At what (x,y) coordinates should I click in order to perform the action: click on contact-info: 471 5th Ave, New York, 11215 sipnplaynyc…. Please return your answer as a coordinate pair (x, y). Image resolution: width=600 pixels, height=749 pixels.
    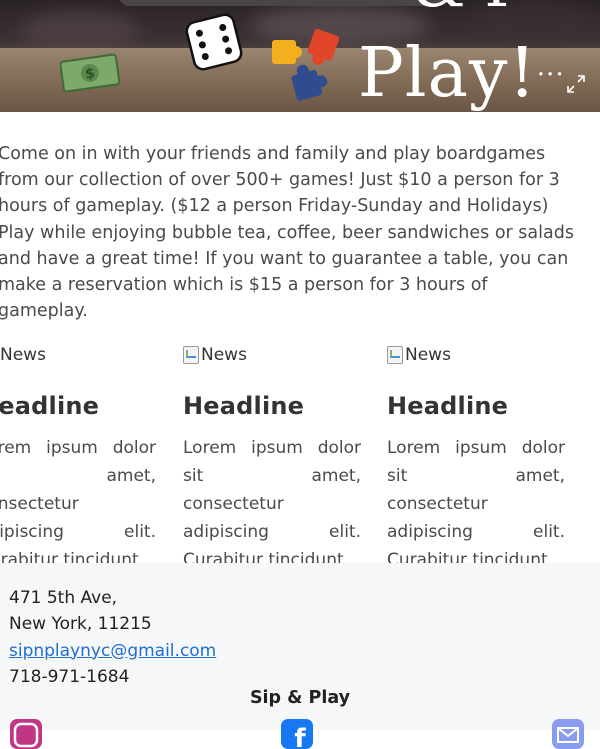
    Looking at the image, I should click on (112, 637).